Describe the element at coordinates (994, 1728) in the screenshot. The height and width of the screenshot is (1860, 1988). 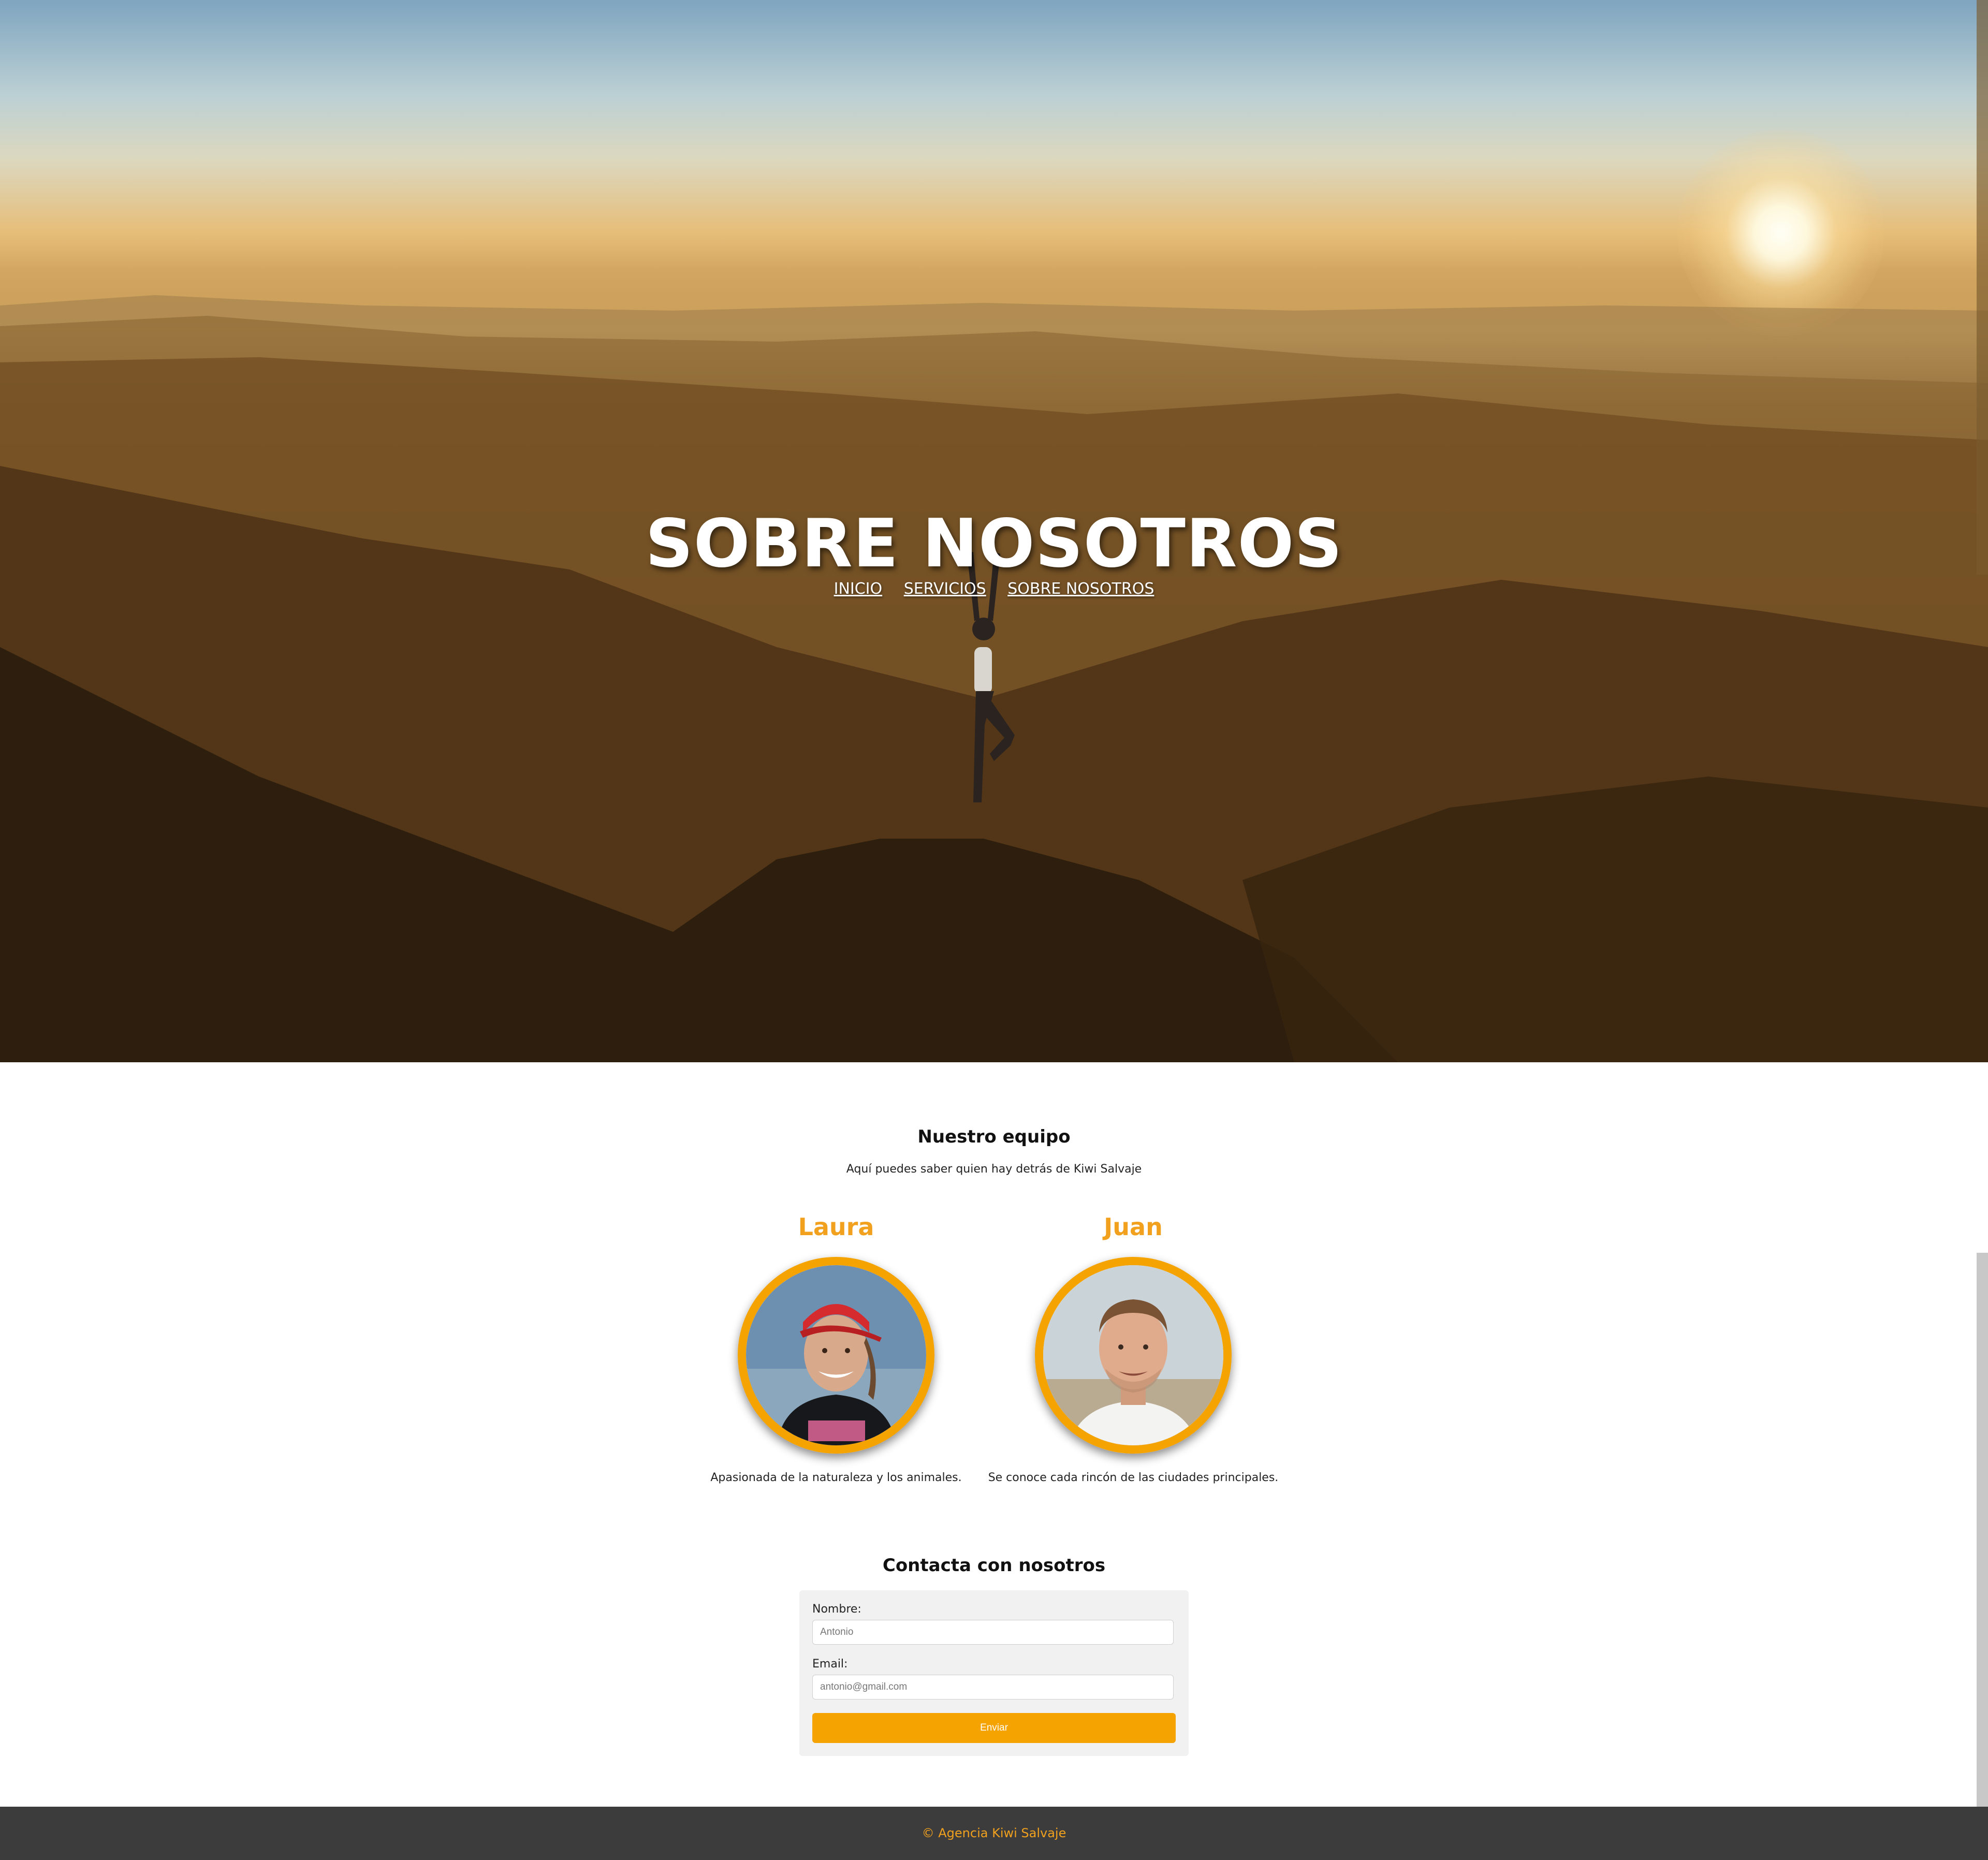
I see `submit-button: Enviar` at that location.